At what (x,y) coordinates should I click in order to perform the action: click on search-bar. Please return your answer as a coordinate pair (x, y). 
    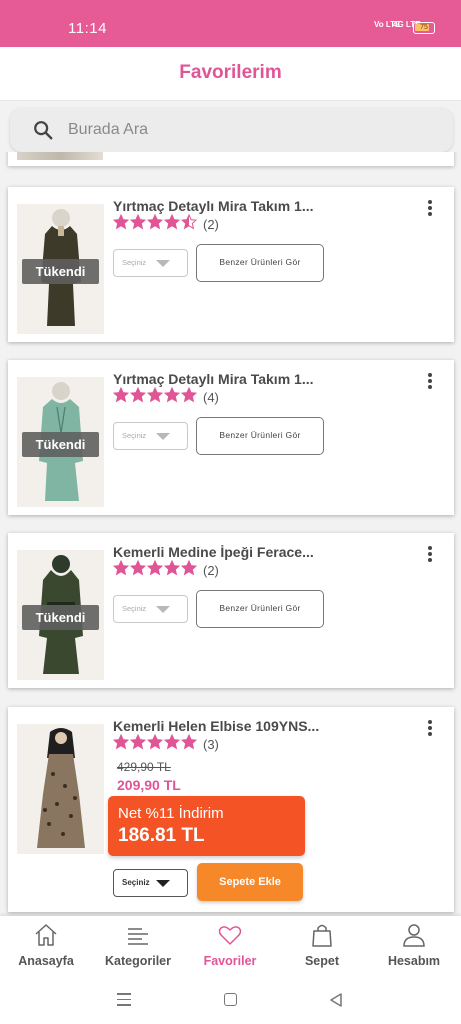
    Looking at the image, I should click on (231, 130).